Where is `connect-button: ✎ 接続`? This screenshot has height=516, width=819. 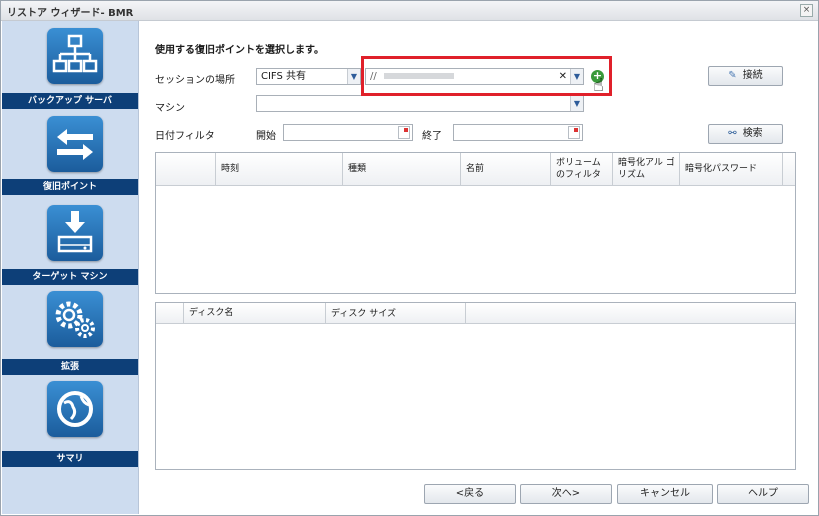 connect-button: ✎ 接続 is located at coordinates (745, 76).